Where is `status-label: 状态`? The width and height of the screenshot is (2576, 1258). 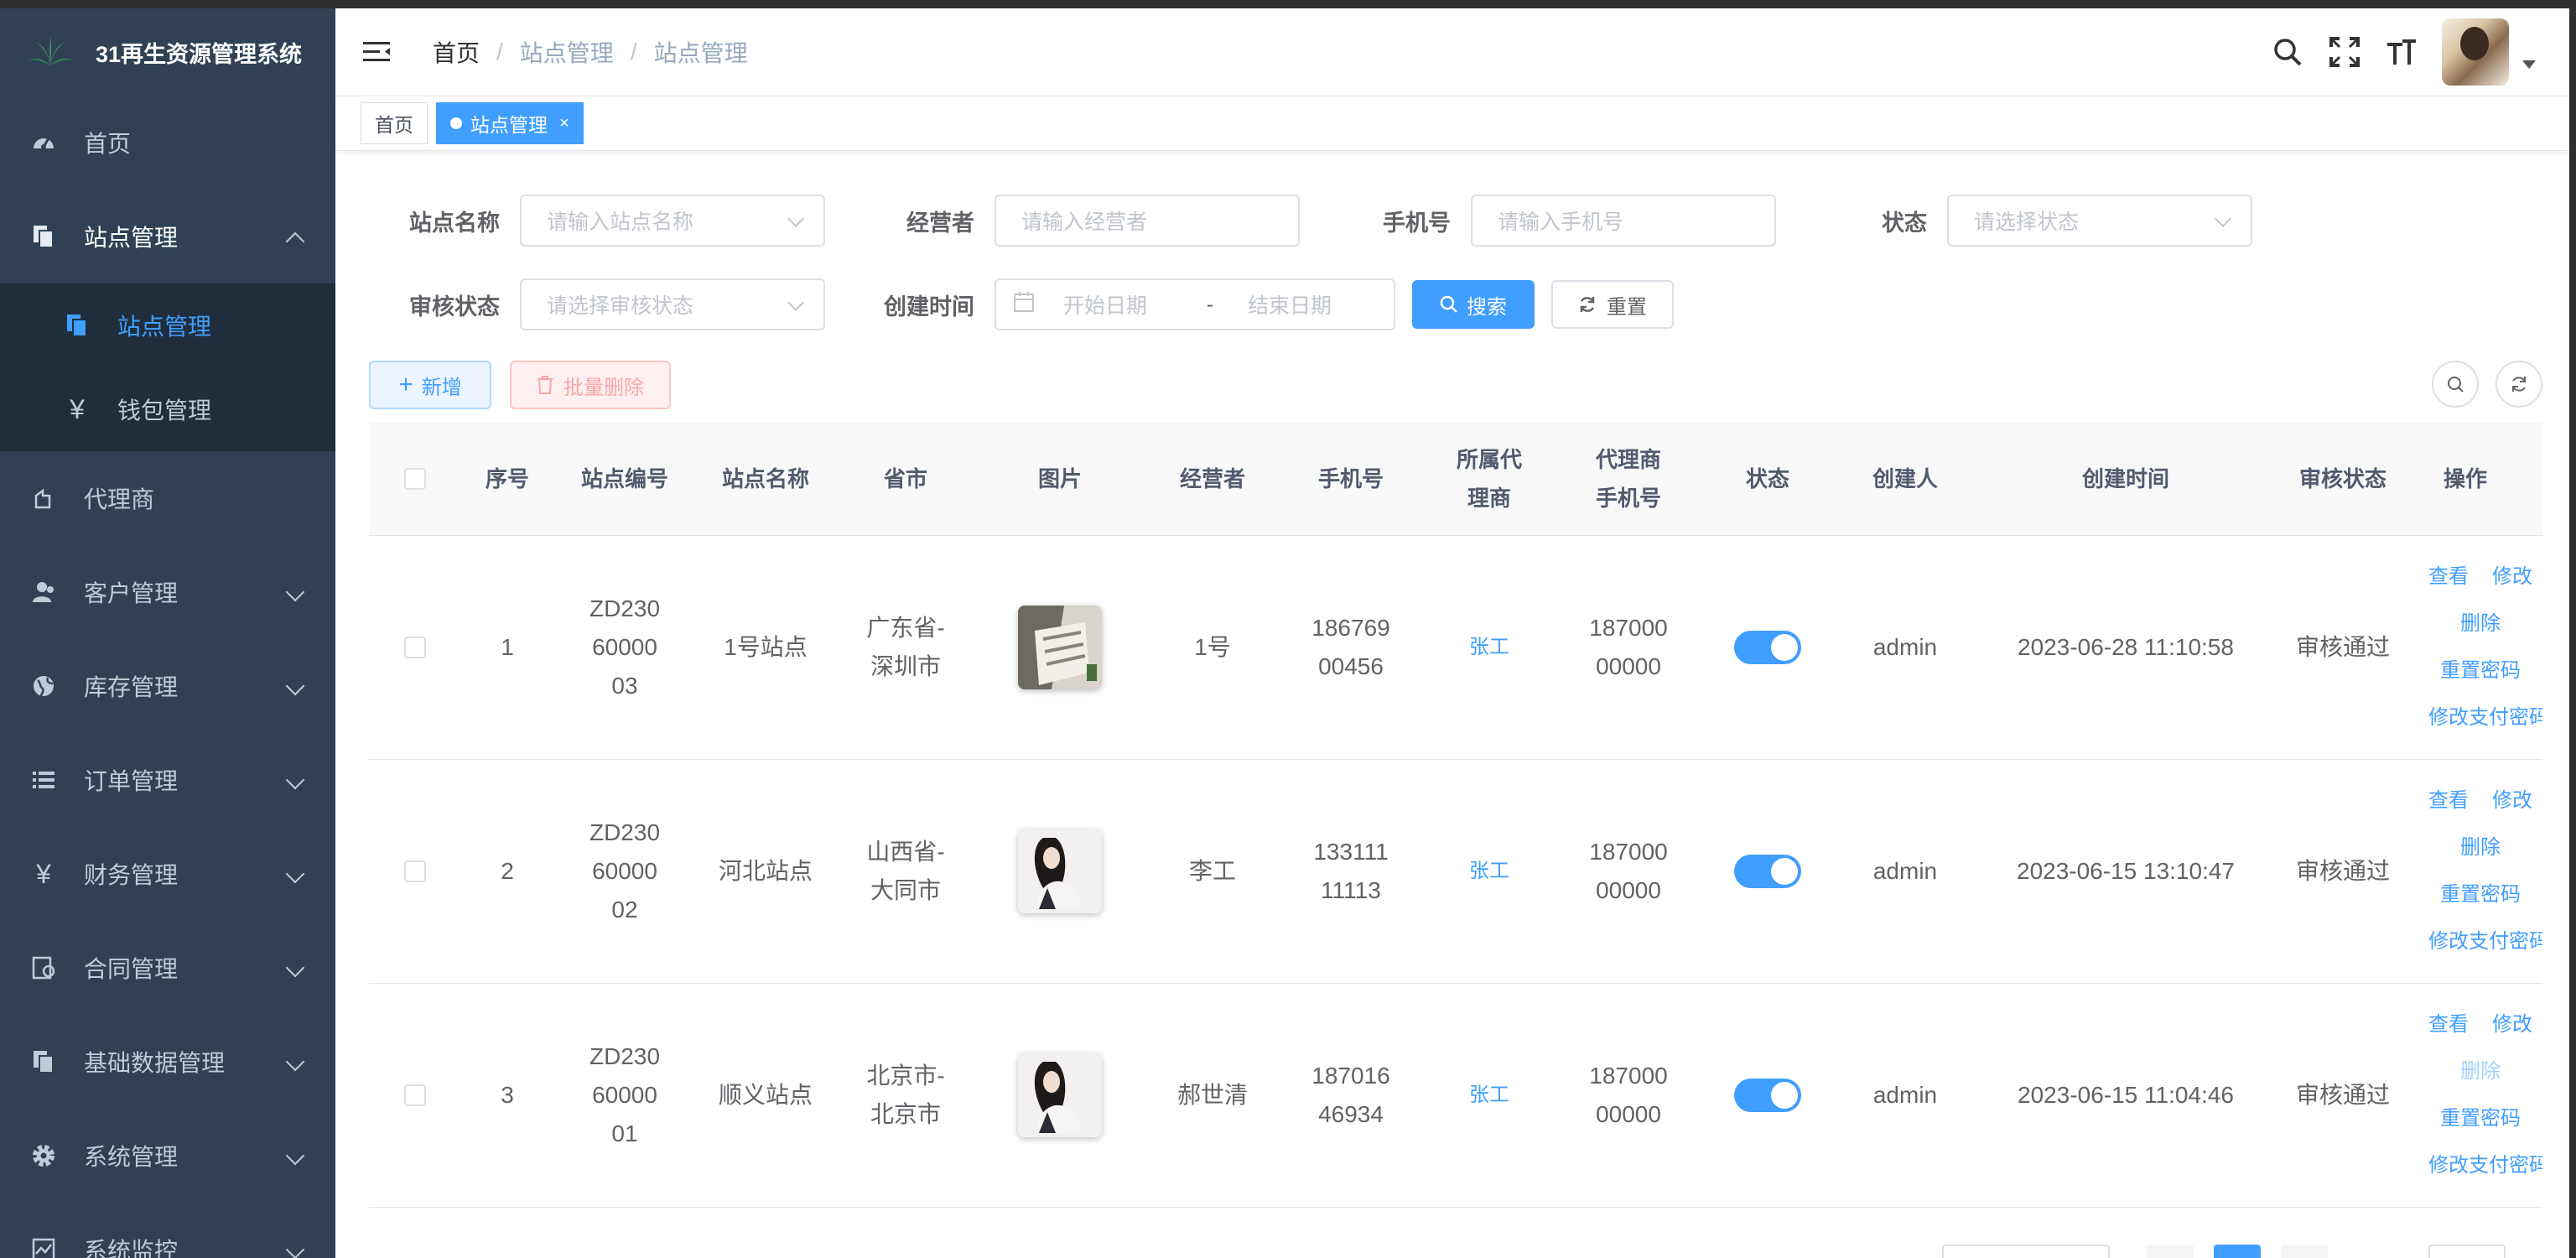
status-label: 状态 is located at coordinates (1905, 223).